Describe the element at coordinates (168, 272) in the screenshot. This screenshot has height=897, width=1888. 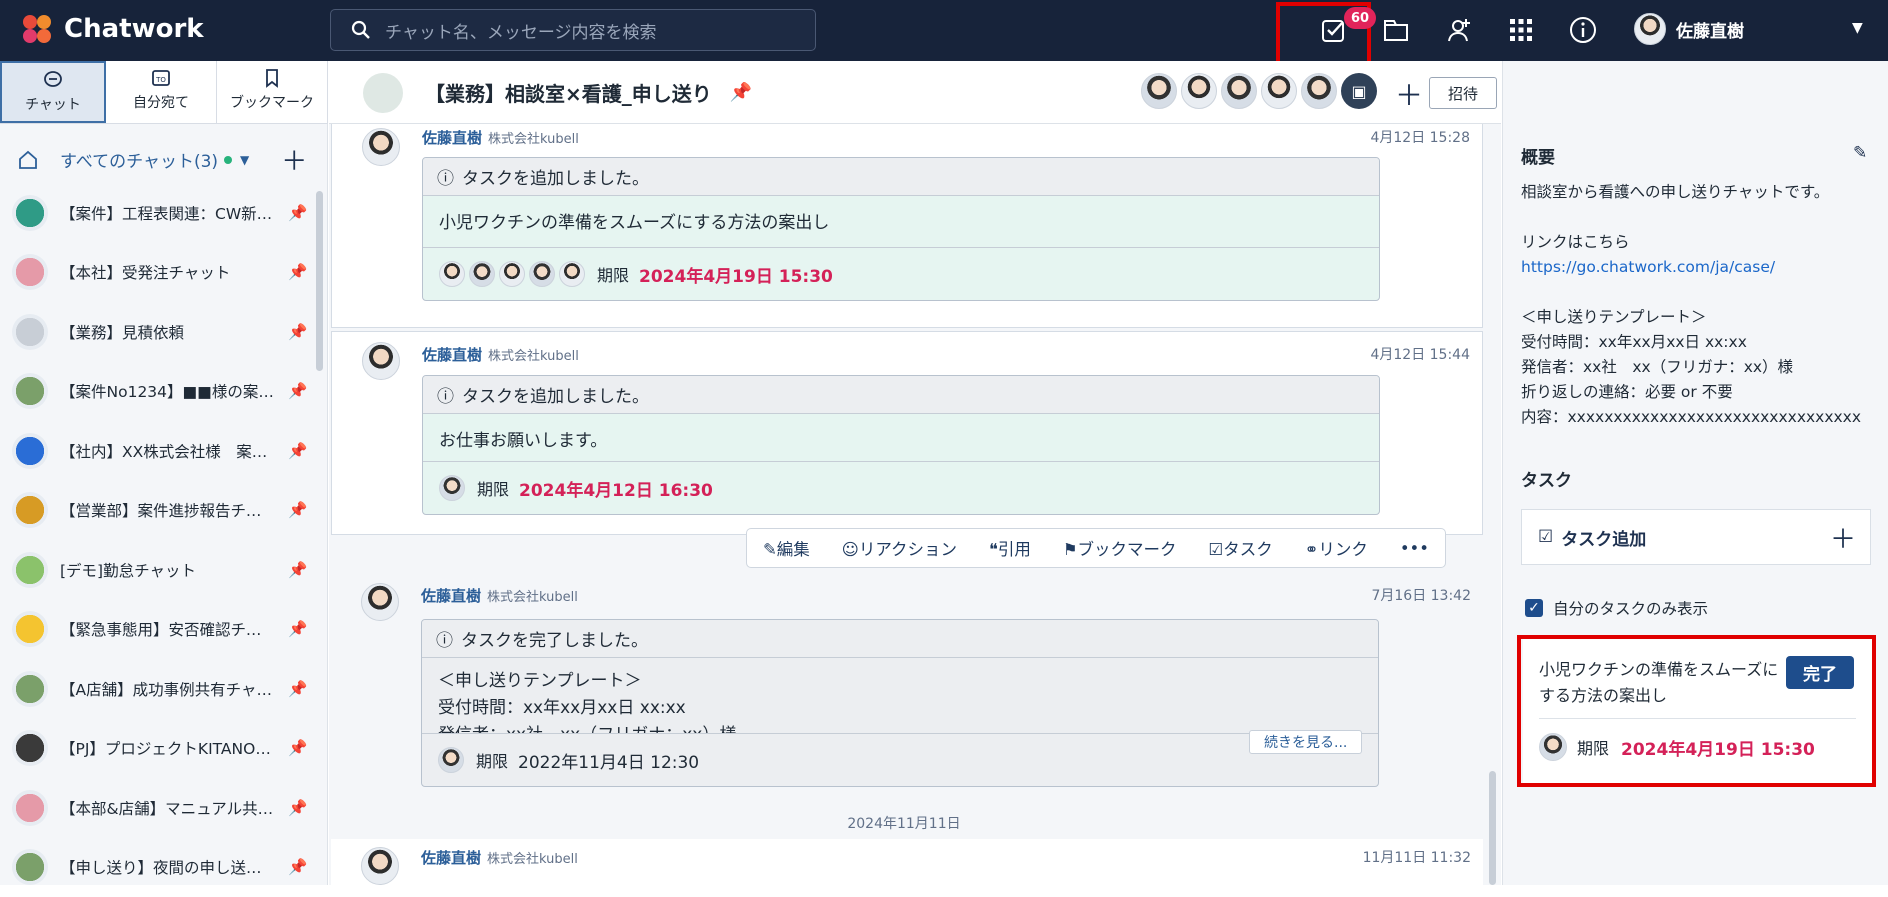
I see `room-name: 【本社】受発注チャット` at that location.